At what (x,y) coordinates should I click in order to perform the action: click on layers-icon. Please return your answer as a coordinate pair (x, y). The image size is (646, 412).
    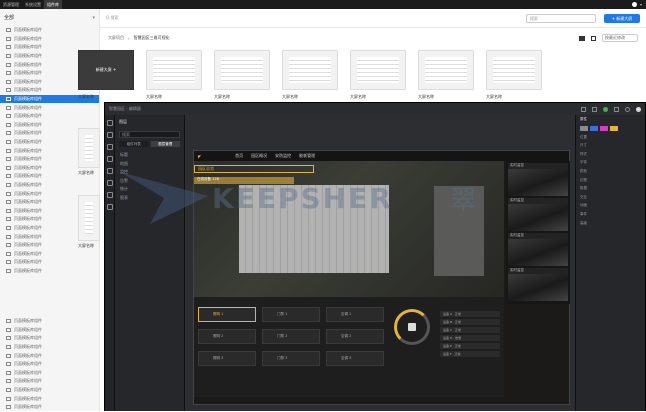
    Looking at the image, I should click on (109, 123).